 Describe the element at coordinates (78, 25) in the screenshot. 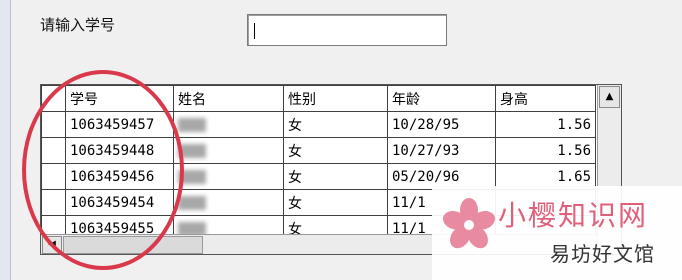

I see `student-id-prompt-label: 请输入学号` at that location.